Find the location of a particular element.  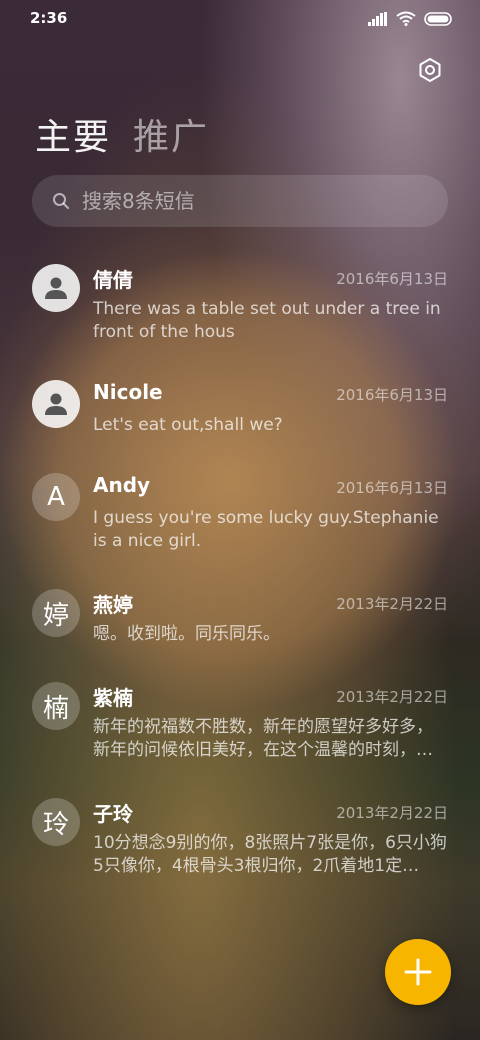

tab-primary: 主要 is located at coordinates (73, 134).